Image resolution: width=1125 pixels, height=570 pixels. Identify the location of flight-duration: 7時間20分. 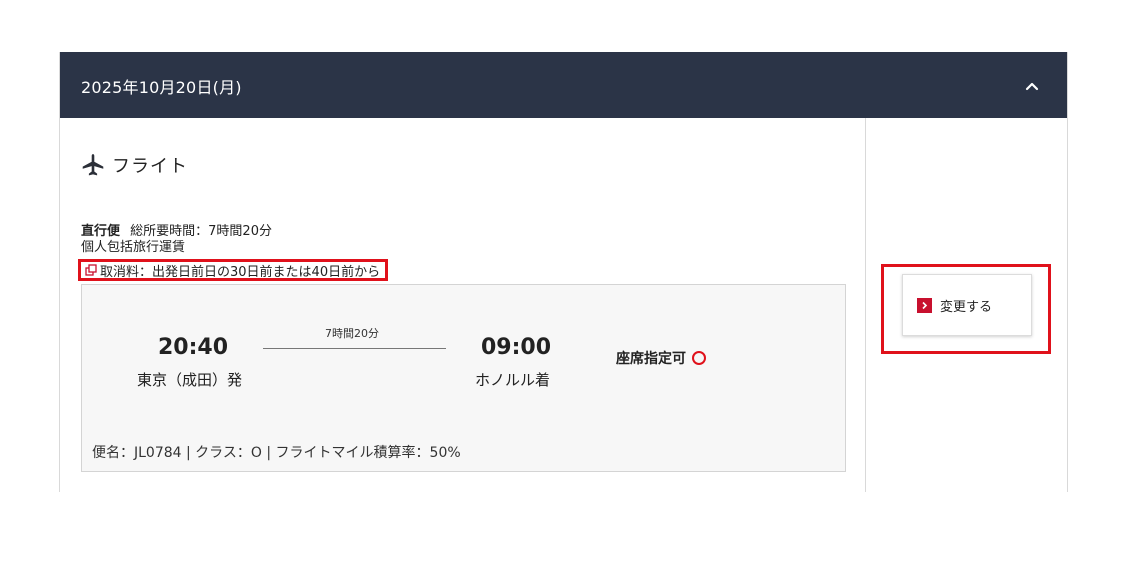
(352, 333).